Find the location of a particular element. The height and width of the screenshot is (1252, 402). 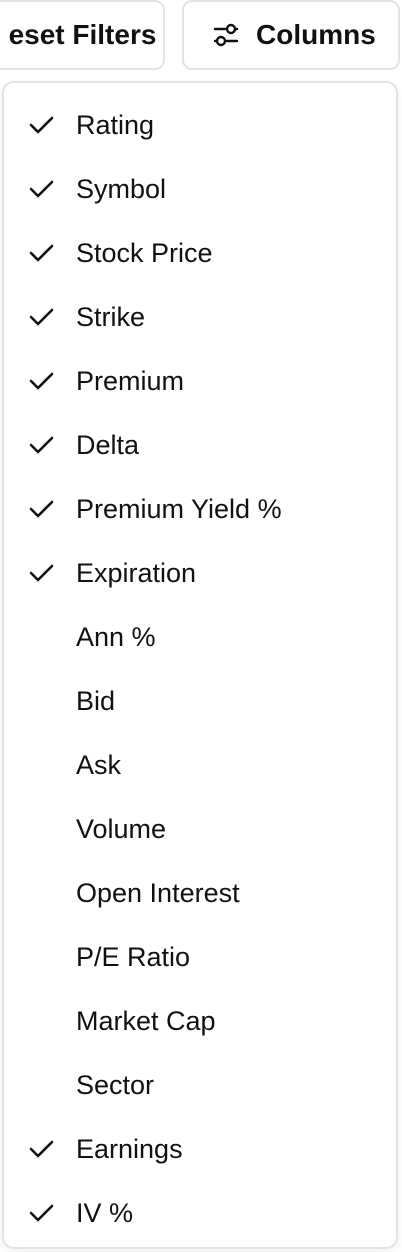

column-option: Stock Price is located at coordinates (200, 253).